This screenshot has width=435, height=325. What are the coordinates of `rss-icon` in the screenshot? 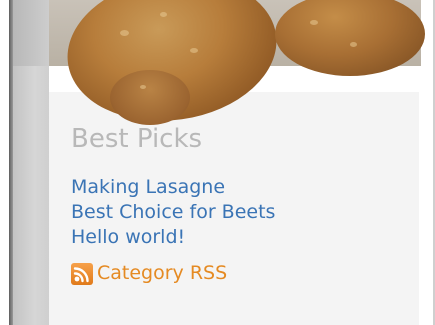 It's located at (82, 273).